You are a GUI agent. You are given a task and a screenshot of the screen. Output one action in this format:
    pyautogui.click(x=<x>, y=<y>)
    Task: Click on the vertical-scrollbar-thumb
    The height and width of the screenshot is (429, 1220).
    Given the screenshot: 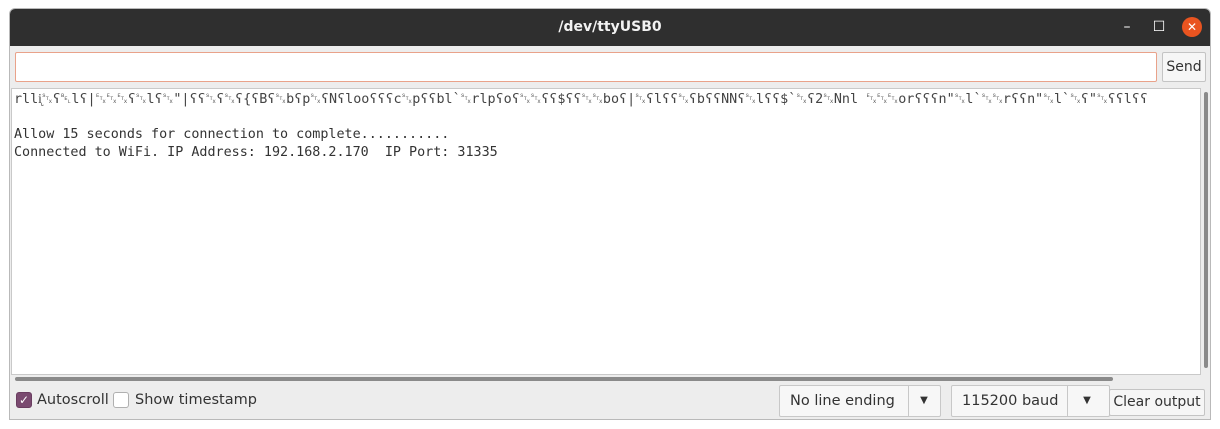 What is the action you would take?
    pyautogui.click(x=1206, y=230)
    